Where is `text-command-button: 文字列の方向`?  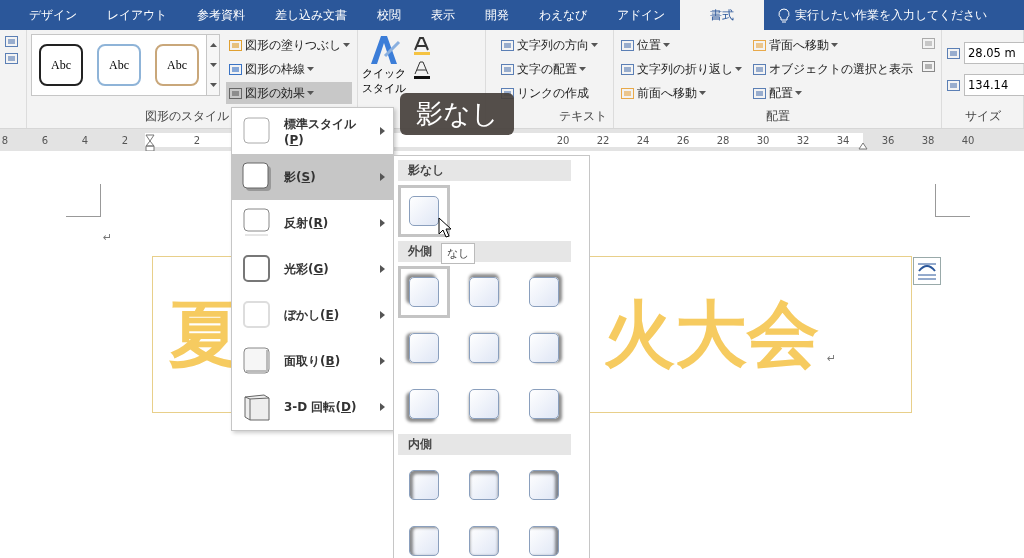 text-command-button: 文字列の方向 is located at coordinates (549, 45).